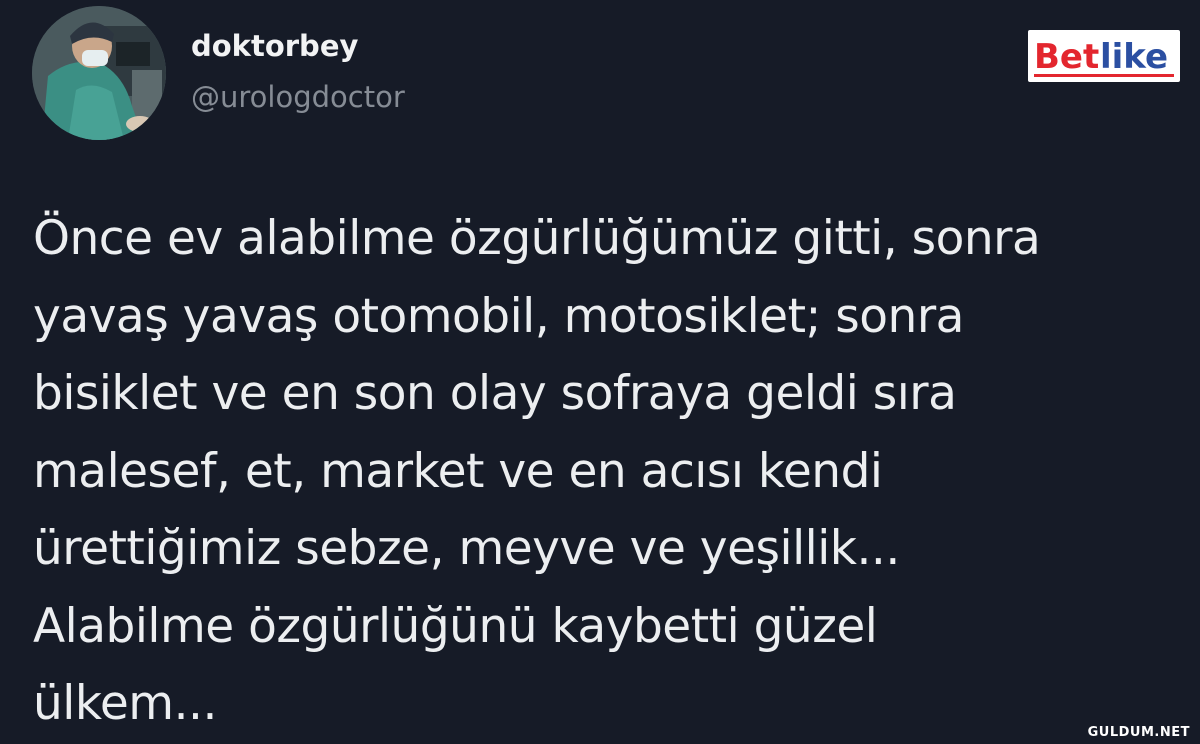 The height and width of the screenshot is (744, 1200). What do you see at coordinates (298, 97) in the screenshot?
I see `user-handle: @urologdoctor` at bounding box center [298, 97].